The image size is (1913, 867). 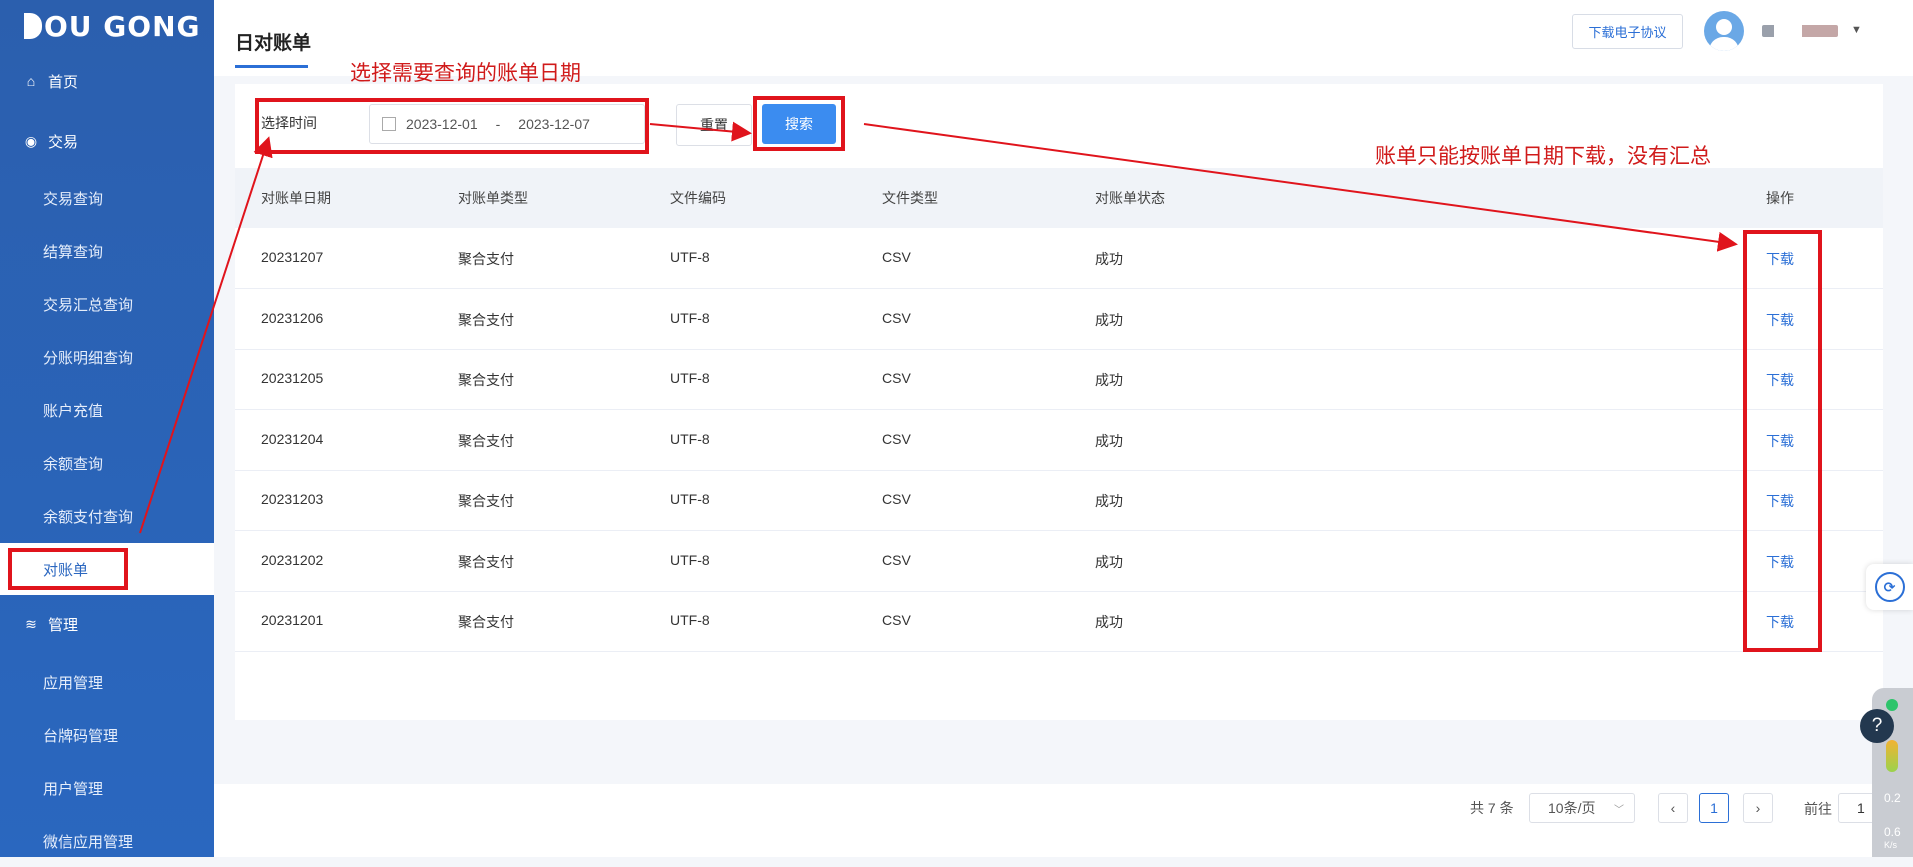 I want to click on arrow-to-search, so click(x=700, y=131).